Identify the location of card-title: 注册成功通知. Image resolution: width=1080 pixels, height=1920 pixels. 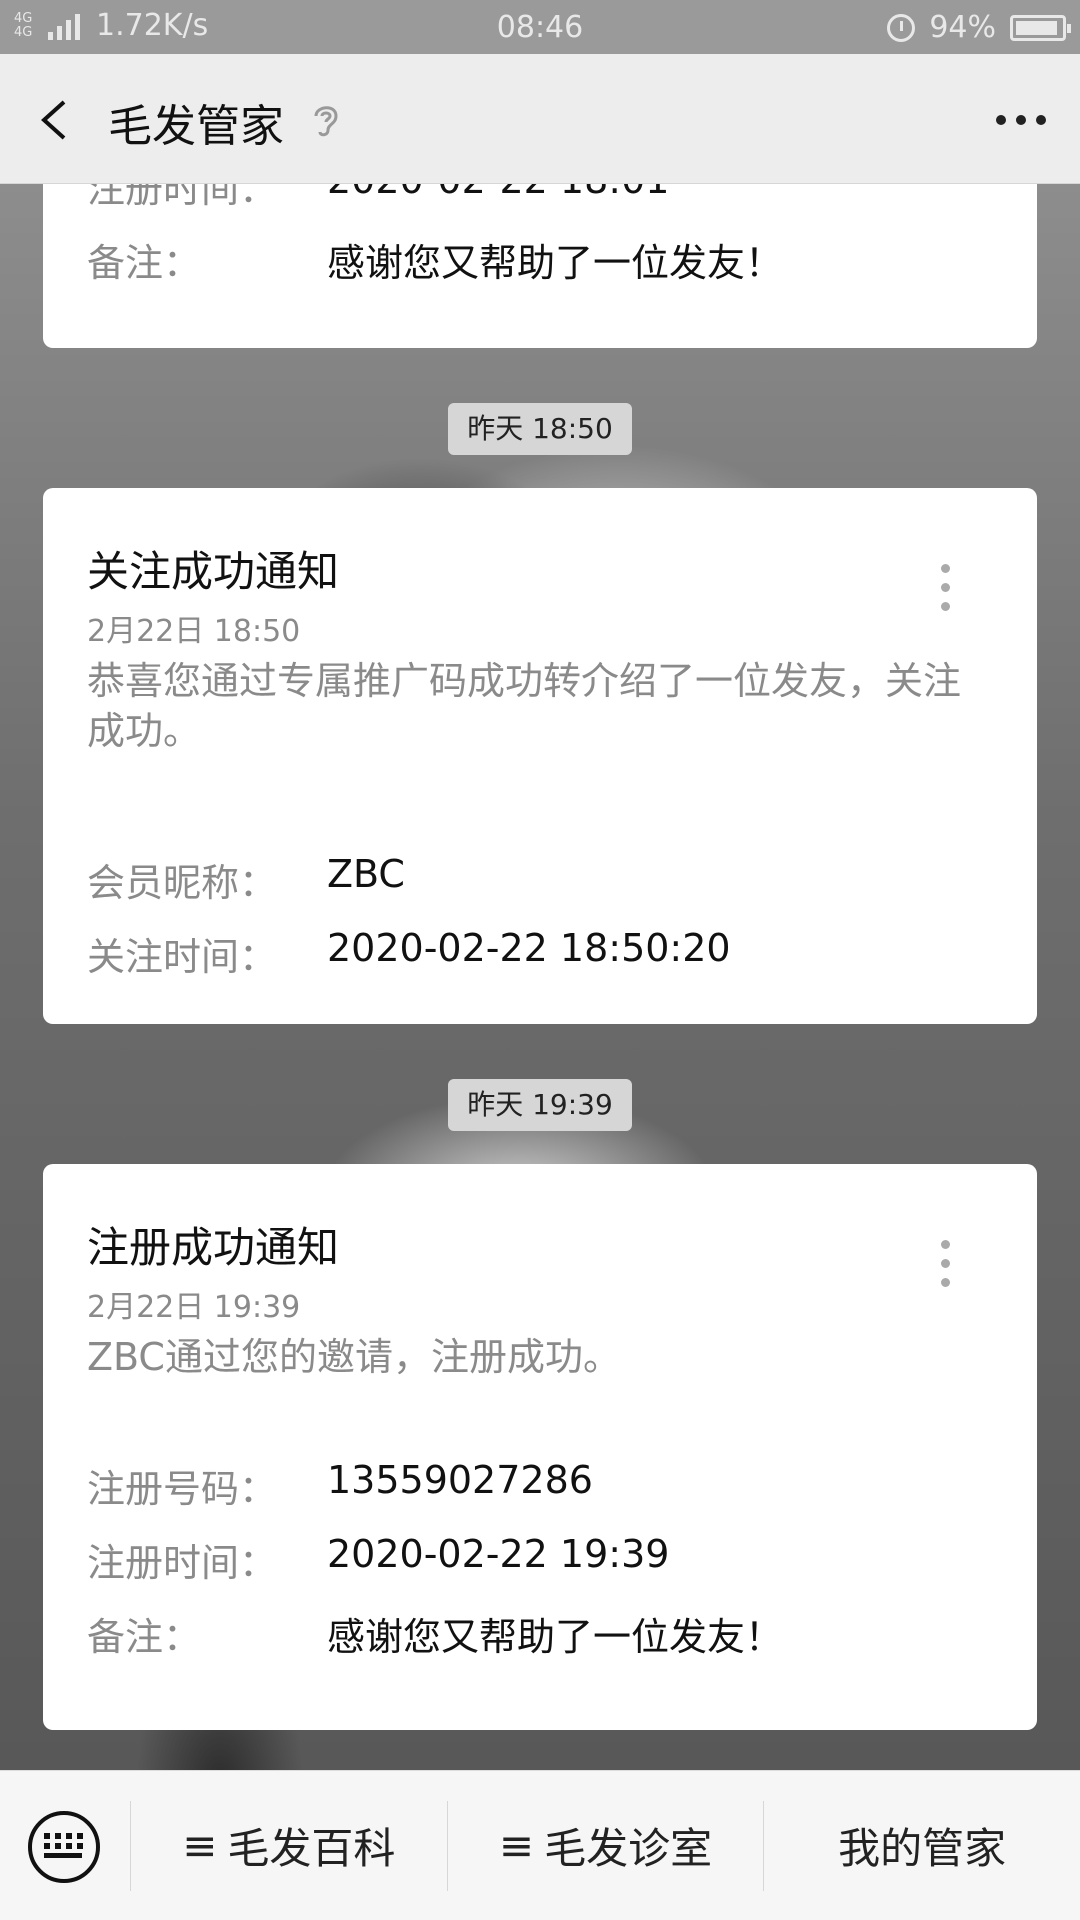
(213, 1247).